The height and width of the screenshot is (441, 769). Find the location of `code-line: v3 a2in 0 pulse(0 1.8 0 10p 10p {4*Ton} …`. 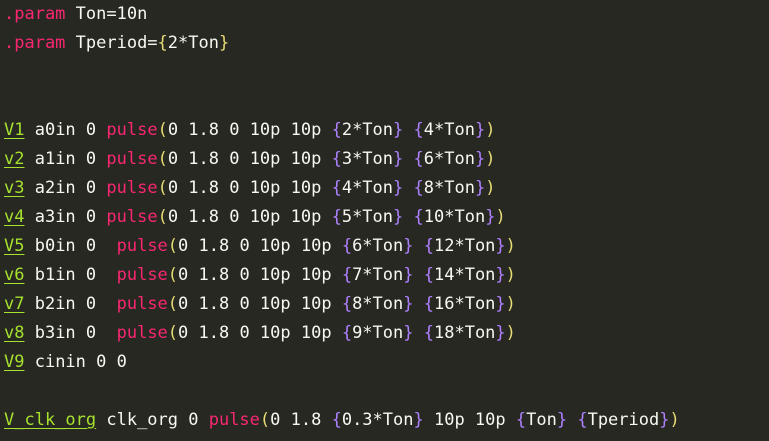

code-line: v3 a2in 0 pulse(0 1.8 0 10p 10p {4*Ton} … is located at coordinates (249, 188).